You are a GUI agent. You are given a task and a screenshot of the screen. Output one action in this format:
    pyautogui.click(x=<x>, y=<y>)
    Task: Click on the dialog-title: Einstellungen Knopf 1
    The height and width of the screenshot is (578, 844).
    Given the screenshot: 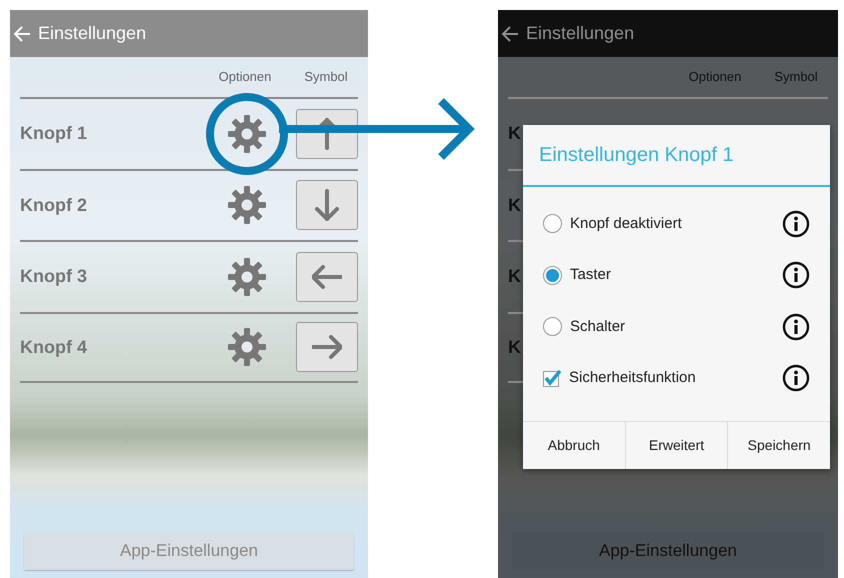 What is the action you would take?
    pyautogui.click(x=636, y=155)
    